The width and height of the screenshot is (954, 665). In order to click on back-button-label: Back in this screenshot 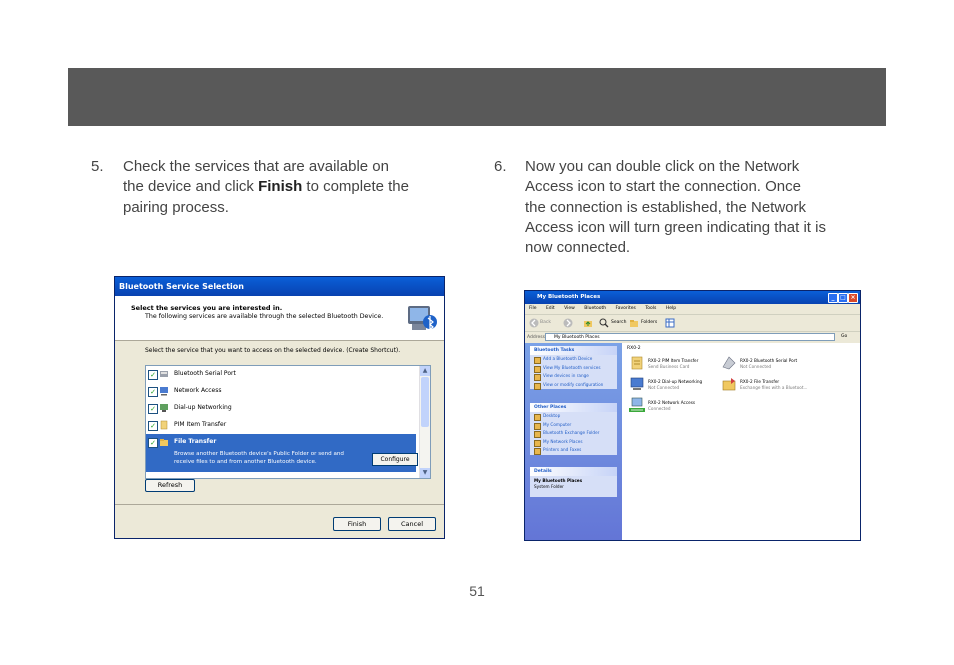, I will do `click(545, 322)`.